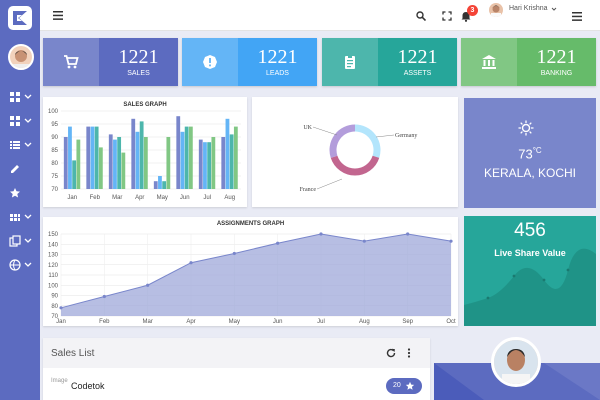  Describe the element at coordinates (325, 131) in the screenshot. I see `donut-leader-line` at that location.